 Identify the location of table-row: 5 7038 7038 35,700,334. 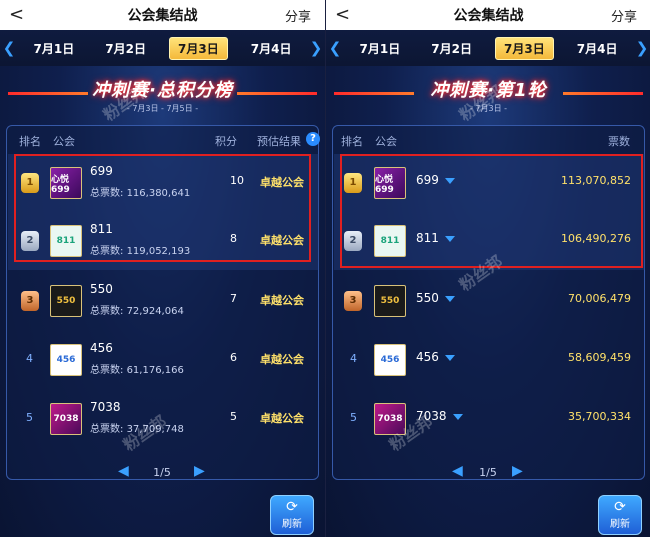
(489, 419).